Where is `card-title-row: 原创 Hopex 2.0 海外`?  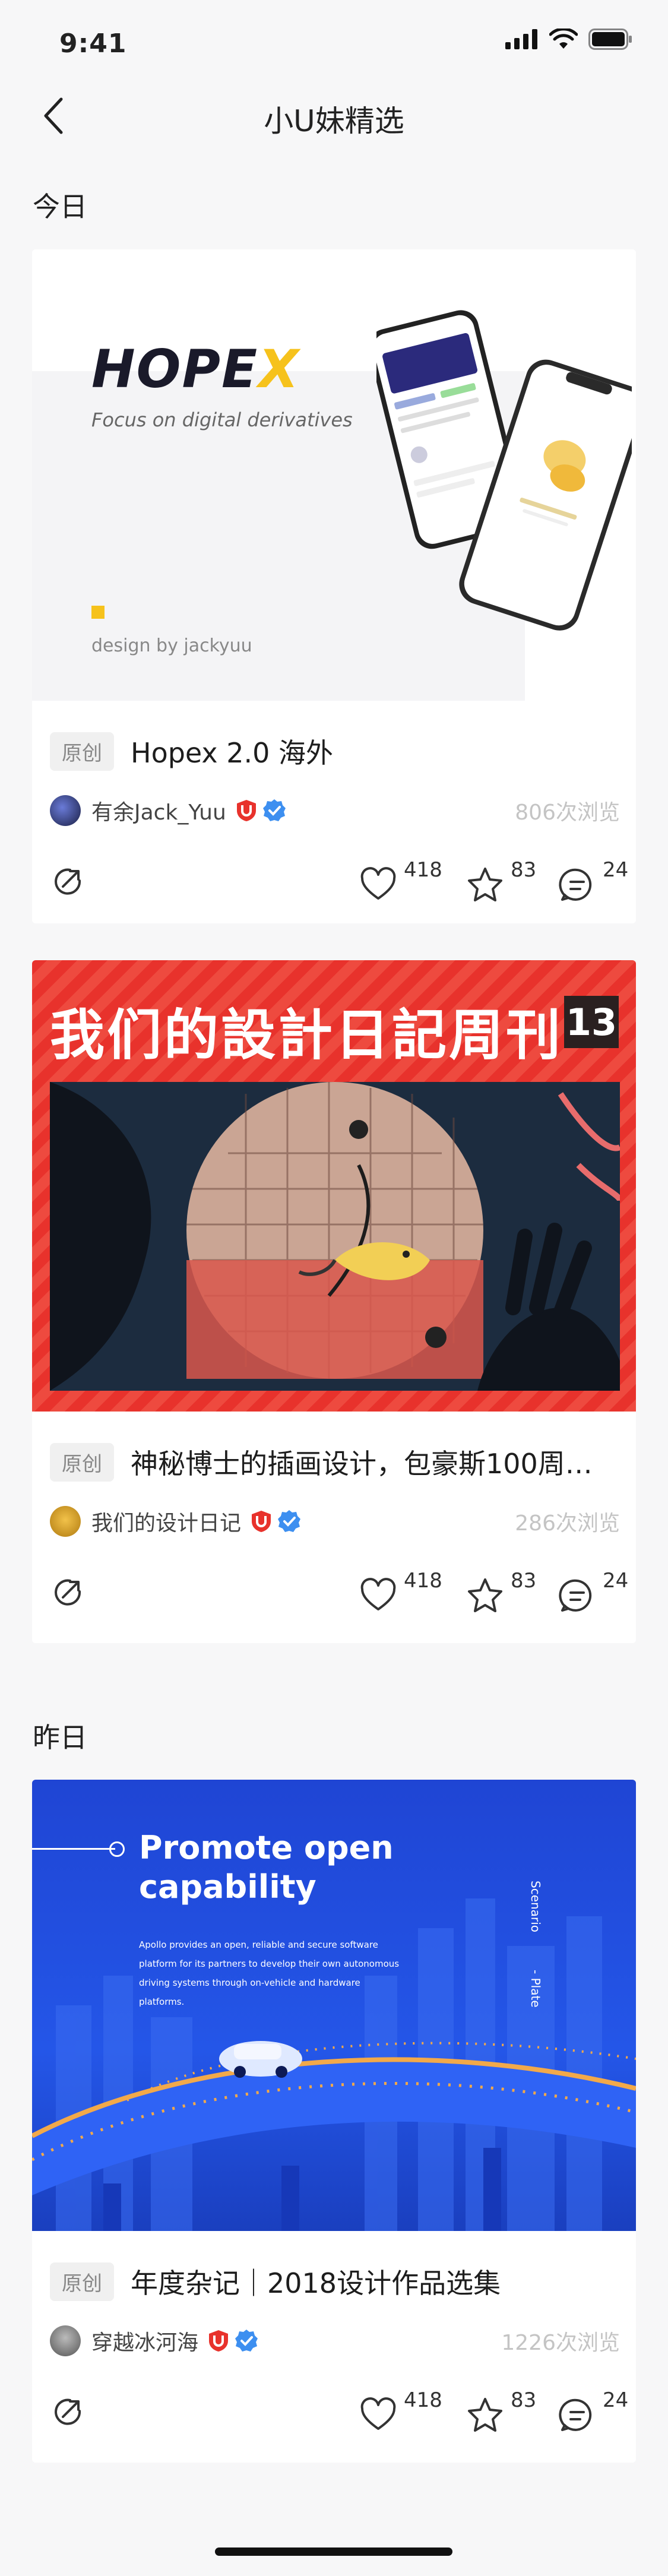
card-title-row: 原创 Hopex 2.0 海外 is located at coordinates (335, 751).